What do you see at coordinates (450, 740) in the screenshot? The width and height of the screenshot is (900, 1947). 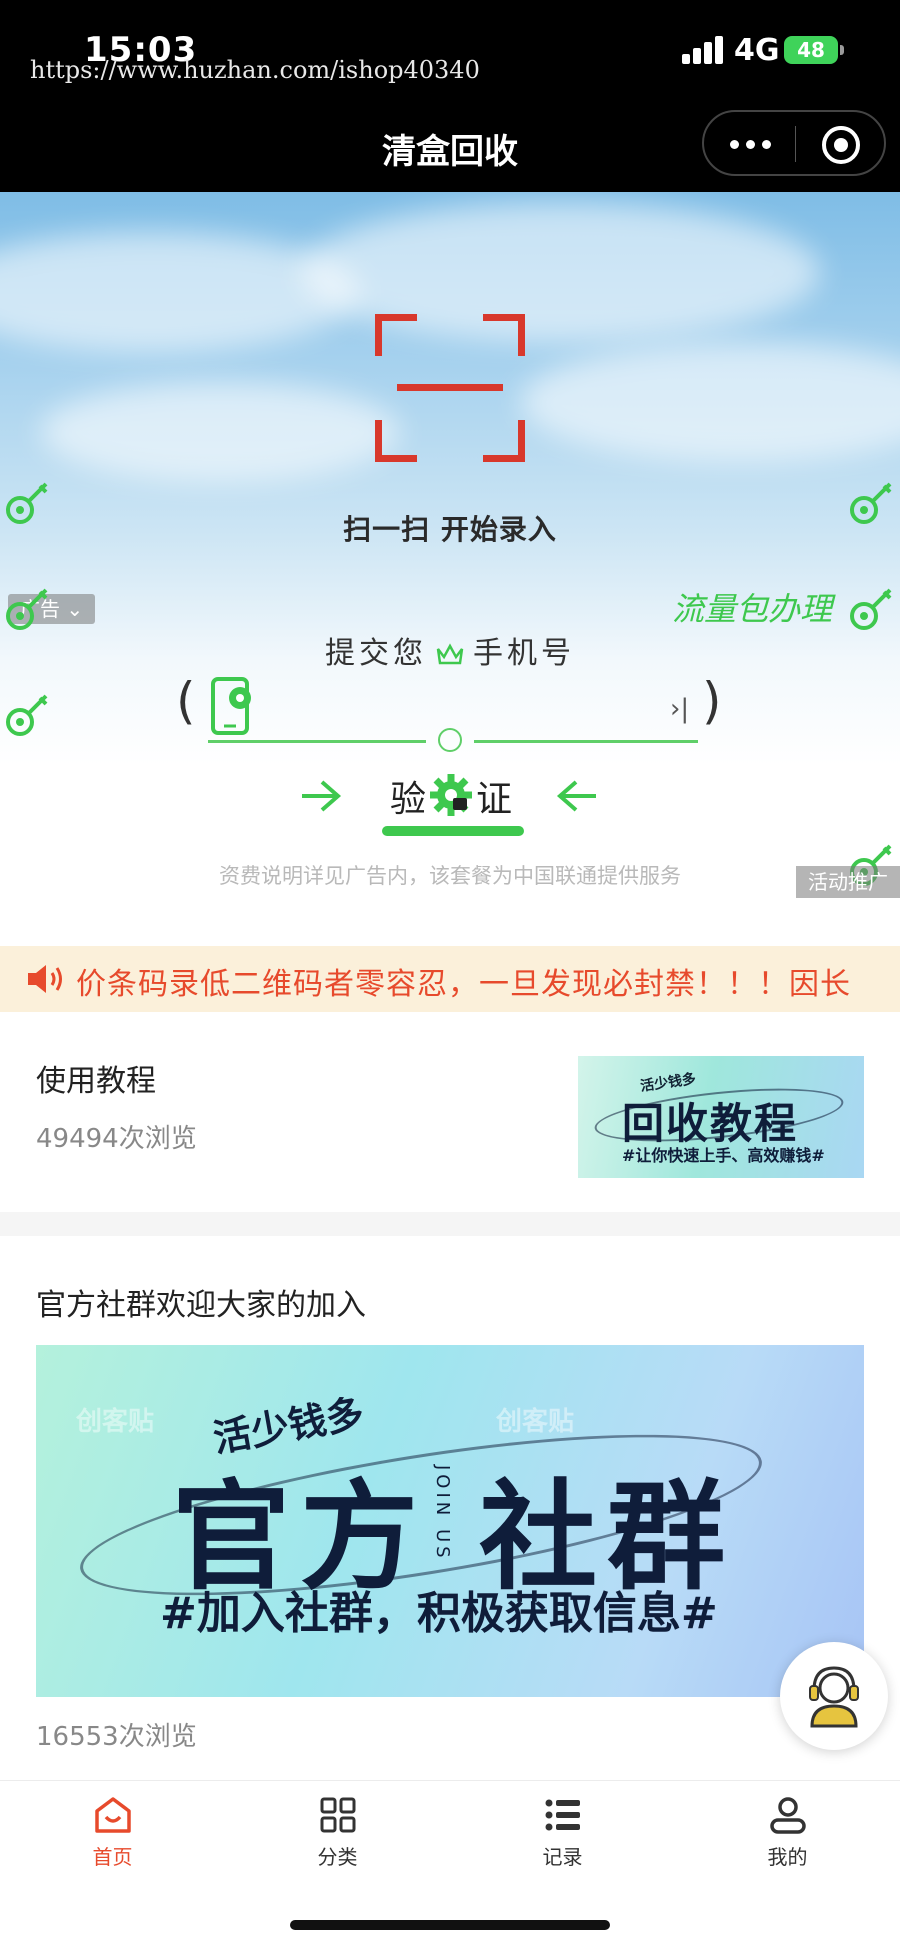 I see `check-icon` at bounding box center [450, 740].